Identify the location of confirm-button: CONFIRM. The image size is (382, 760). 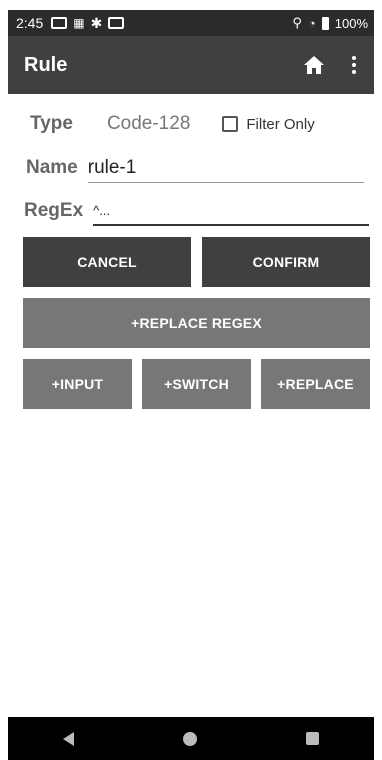
(286, 262).